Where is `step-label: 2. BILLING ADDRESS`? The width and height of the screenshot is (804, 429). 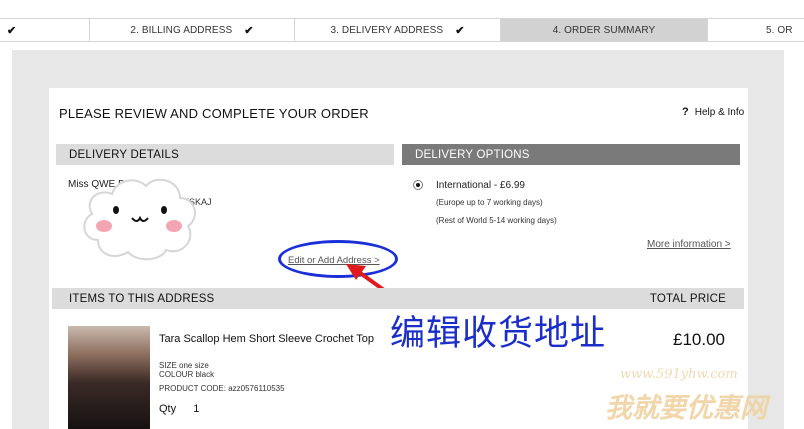 step-label: 2. BILLING ADDRESS is located at coordinates (181, 30).